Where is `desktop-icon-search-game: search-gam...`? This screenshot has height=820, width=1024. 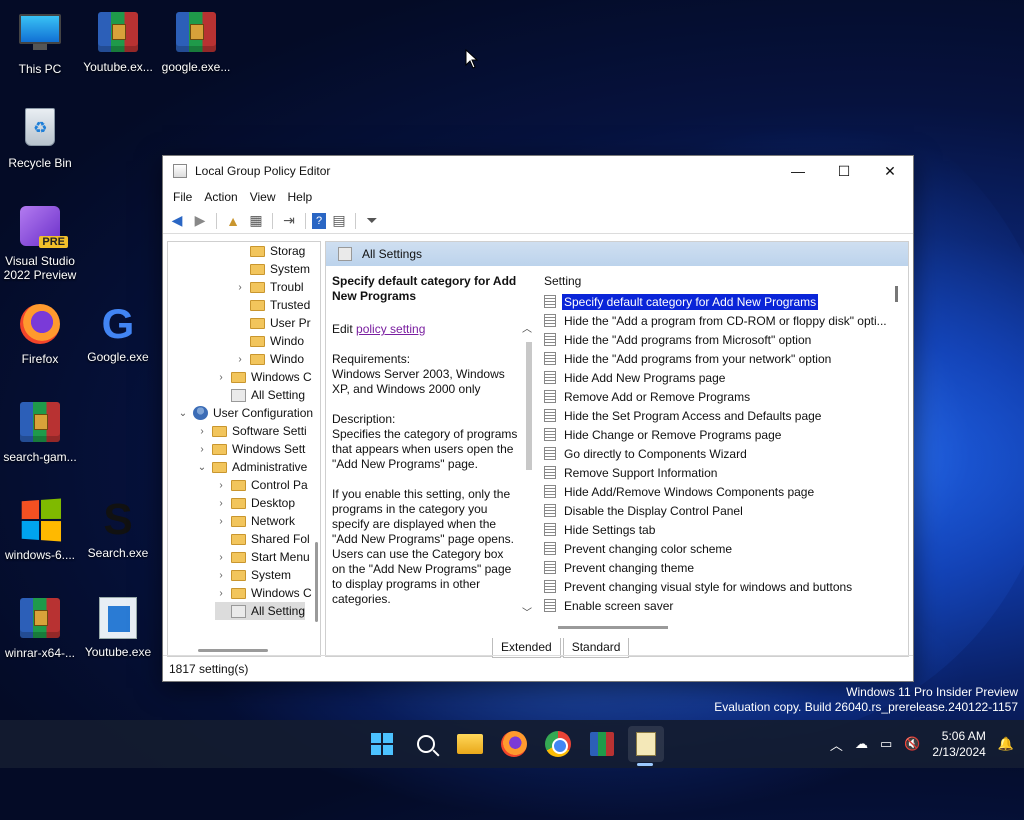 desktop-icon-search-game: search-gam... is located at coordinates (40, 432).